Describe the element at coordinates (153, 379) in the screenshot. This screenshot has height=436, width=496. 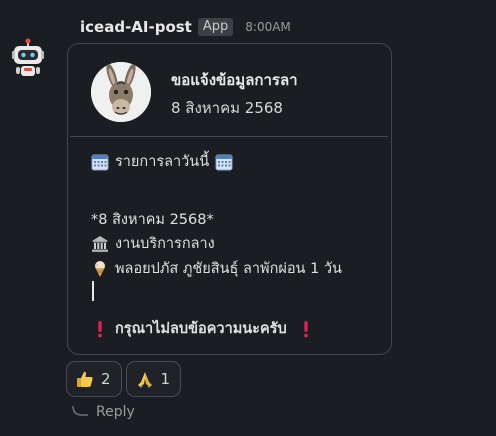
I see `reaction-folded-hands: 1` at that location.